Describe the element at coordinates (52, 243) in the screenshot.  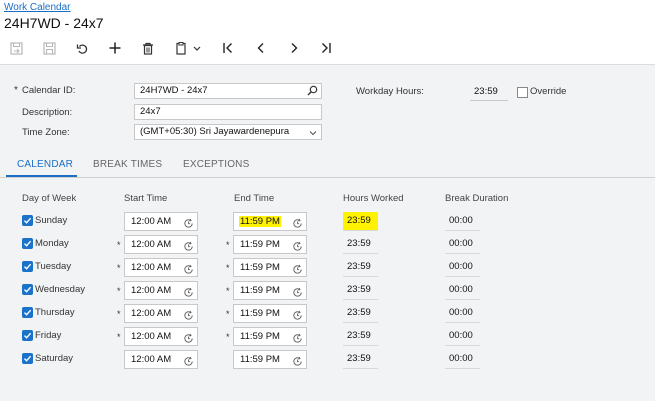
I see `day-label: Monday` at that location.